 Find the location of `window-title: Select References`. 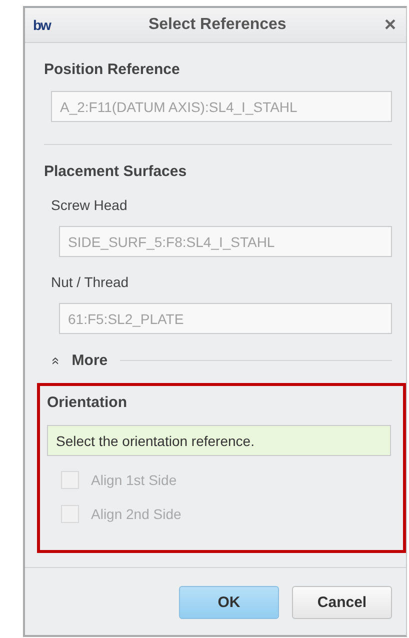

window-title: Select References is located at coordinates (217, 25).